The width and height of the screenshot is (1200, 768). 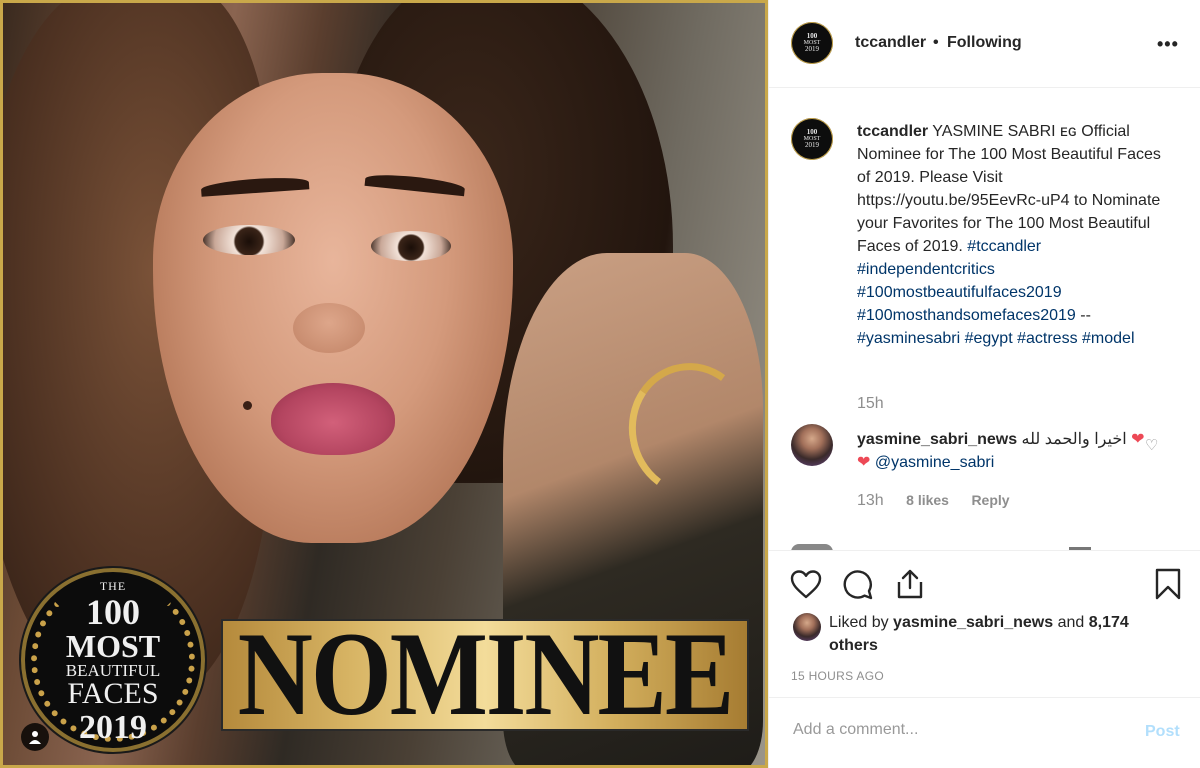 I want to click on bookmark-icon, so click(x=1168, y=584).